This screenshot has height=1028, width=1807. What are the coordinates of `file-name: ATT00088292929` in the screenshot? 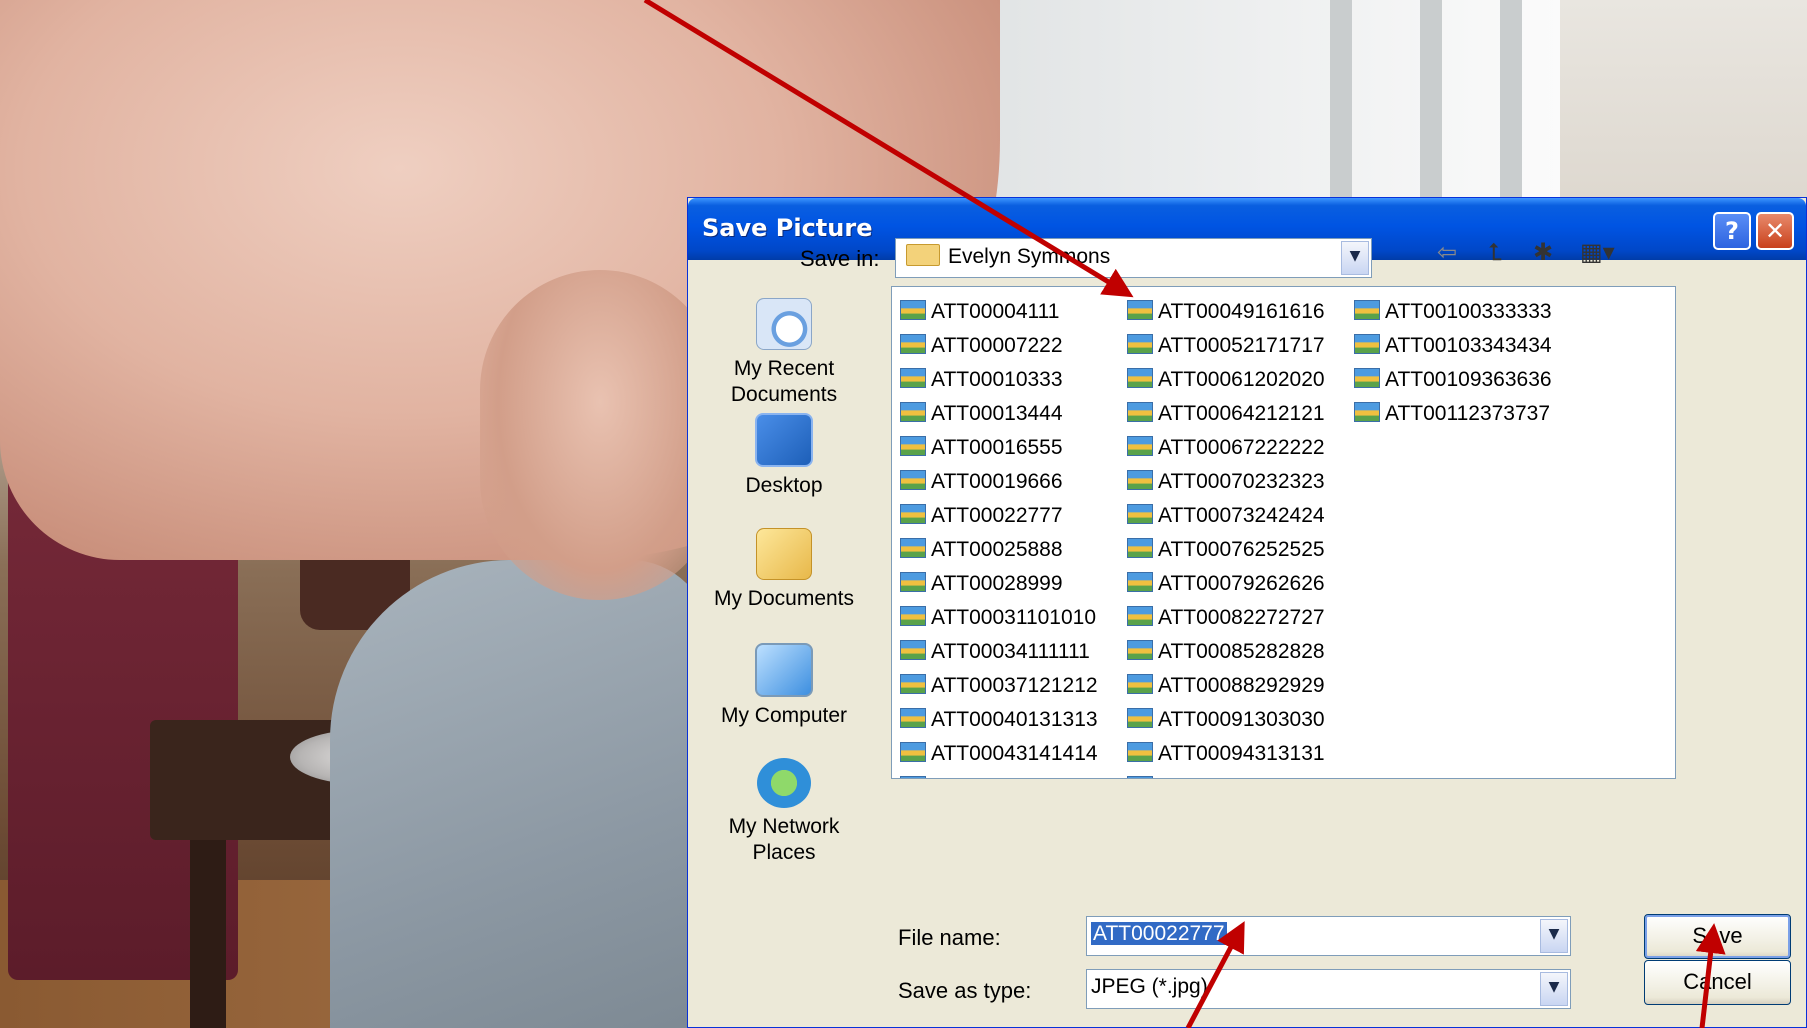 It's located at (1241, 685).